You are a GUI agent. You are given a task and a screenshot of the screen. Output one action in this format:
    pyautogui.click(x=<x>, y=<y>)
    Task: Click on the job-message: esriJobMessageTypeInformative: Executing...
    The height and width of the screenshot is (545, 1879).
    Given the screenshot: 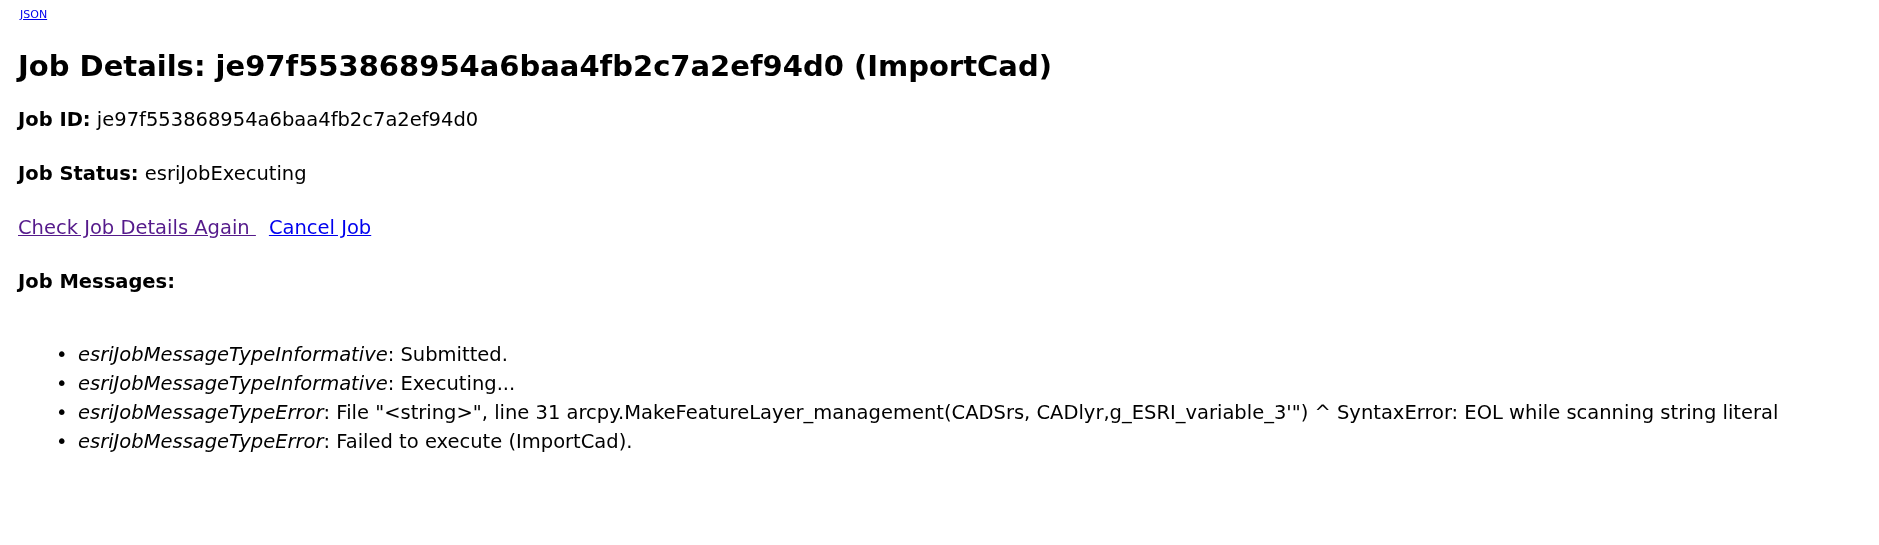 What is the action you would take?
    pyautogui.click(x=297, y=383)
    